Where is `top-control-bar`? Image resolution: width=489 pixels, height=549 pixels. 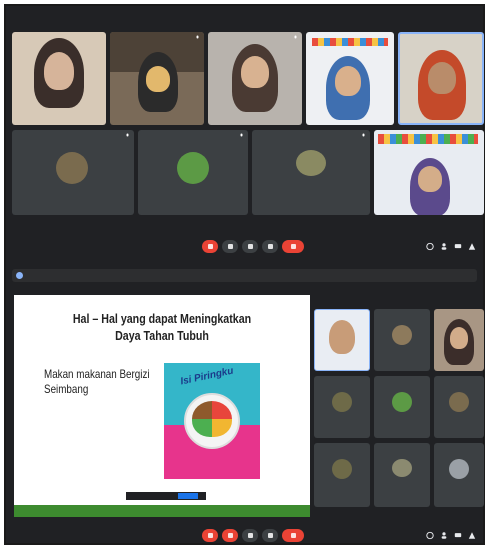 top-control-bar is located at coordinates (244, 247).